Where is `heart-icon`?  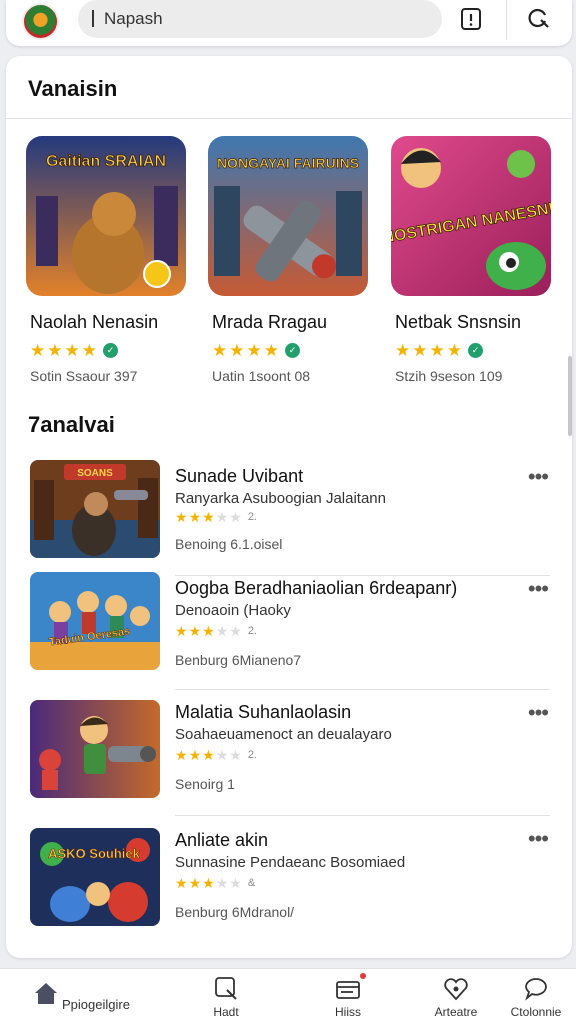
heart-icon is located at coordinates (456, 989).